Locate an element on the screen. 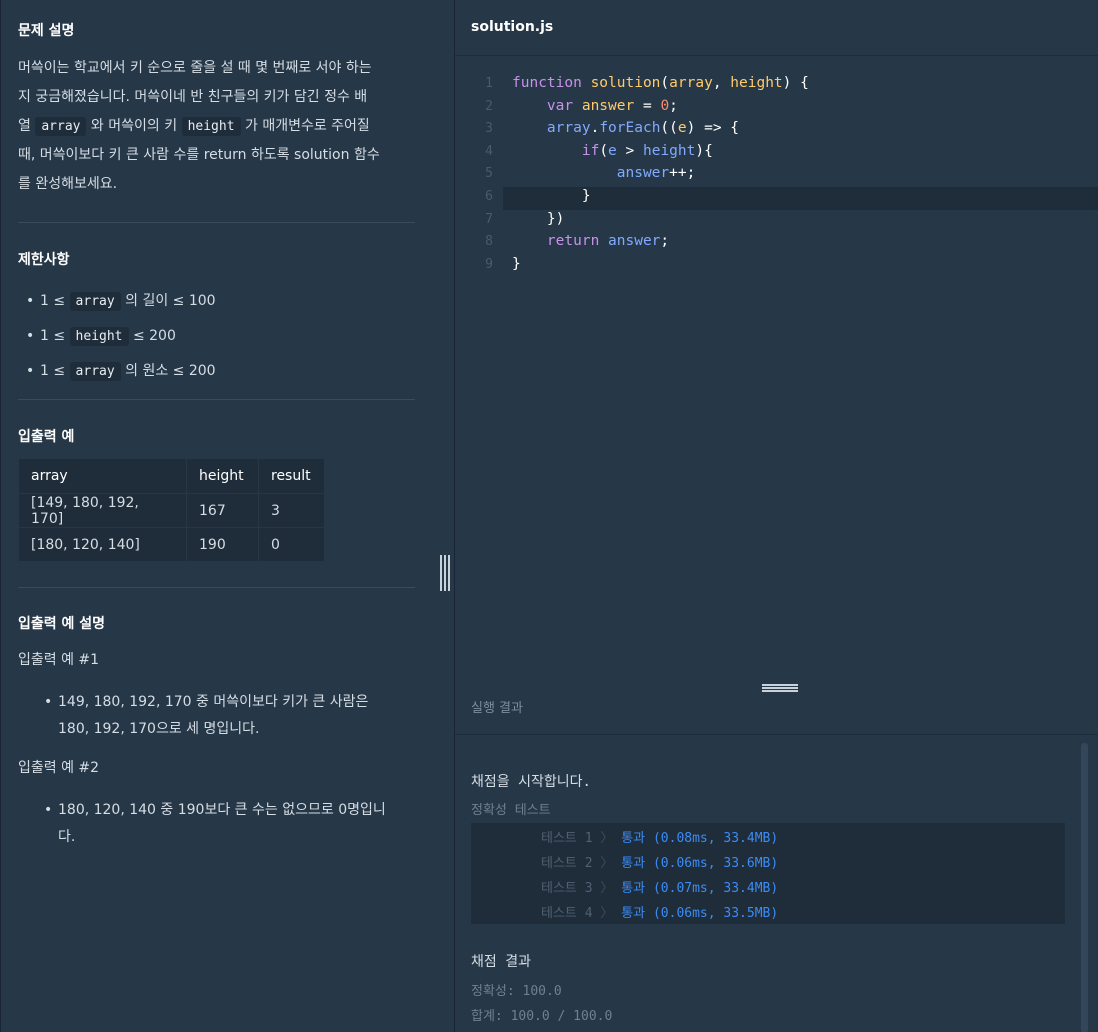 The width and height of the screenshot is (1098, 1032). table-header: height is located at coordinates (222, 476).